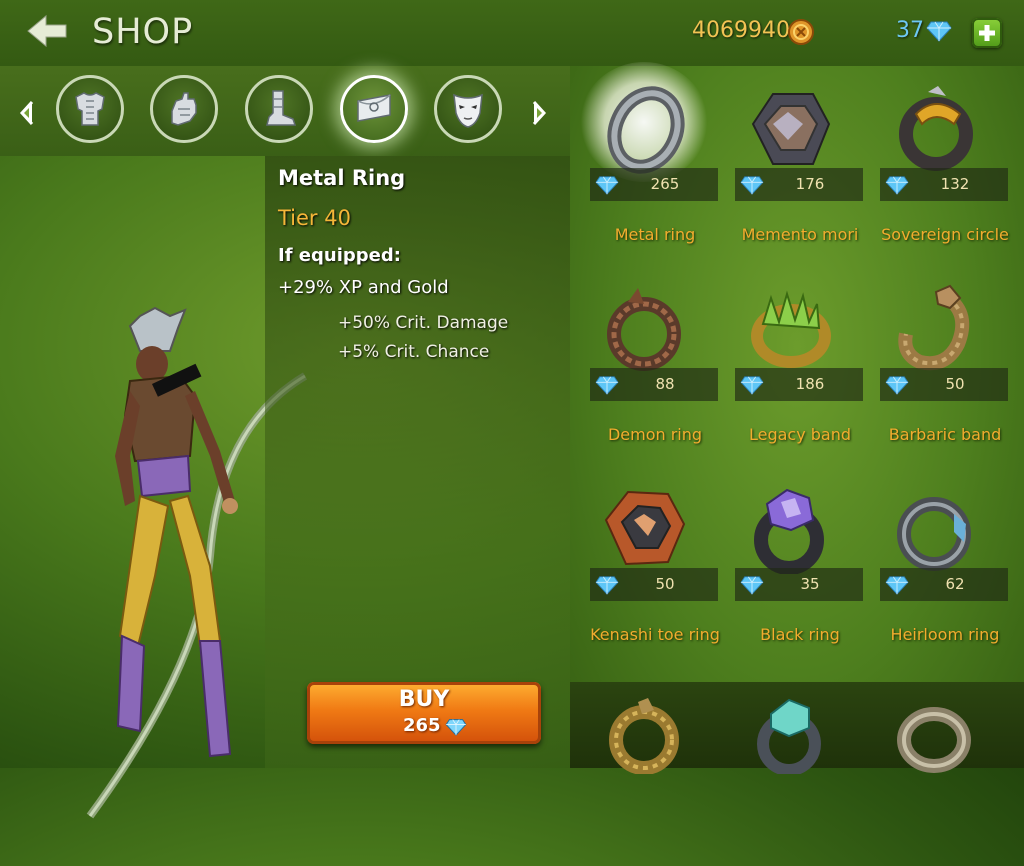 The image size is (1024, 866). What do you see at coordinates (342, 178) in the screenshot?
I see `item-name: Metal Ring` at bounding box center [342, 178].